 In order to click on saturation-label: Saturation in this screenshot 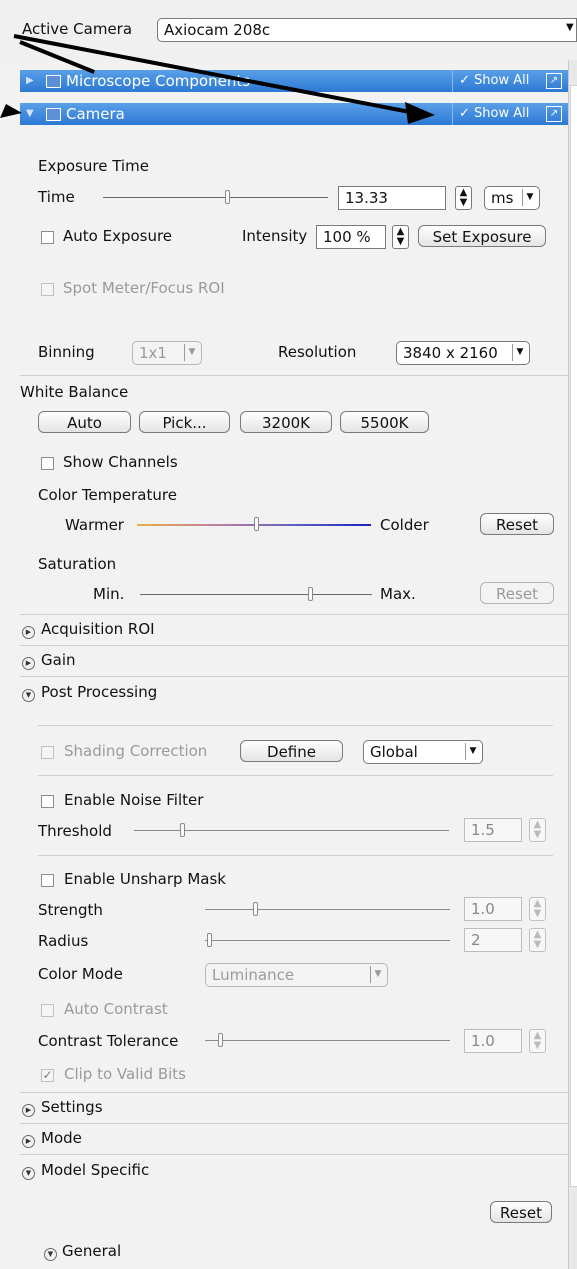, I will do `click(77, 564)`.